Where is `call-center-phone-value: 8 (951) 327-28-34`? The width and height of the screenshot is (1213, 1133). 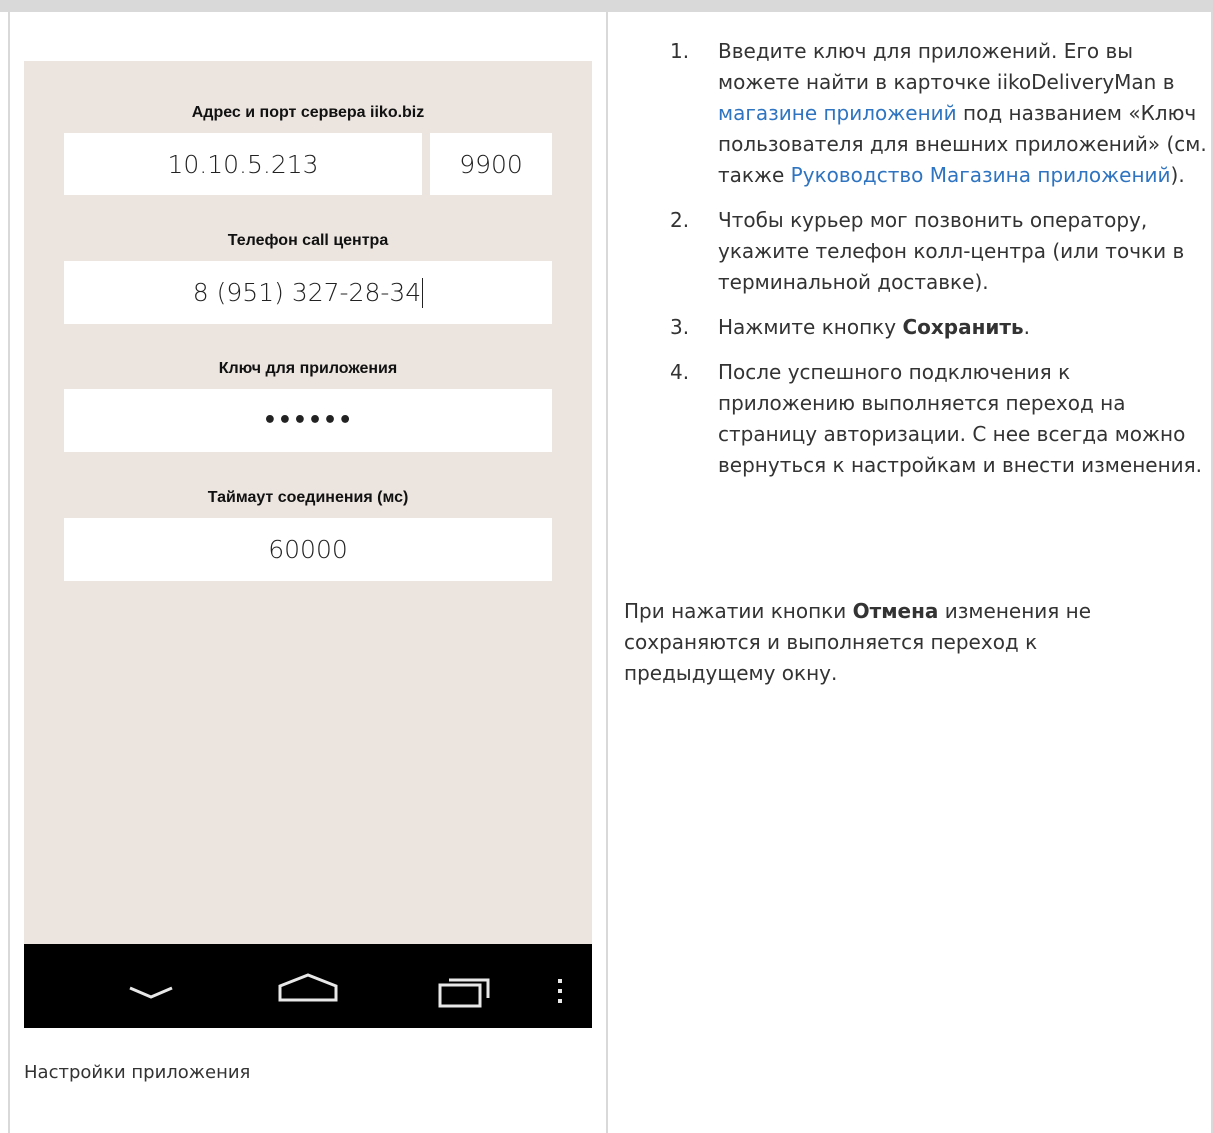 call-center-phone-value: 8 (951) 327-28-34 is located at coordinates (307, 292).